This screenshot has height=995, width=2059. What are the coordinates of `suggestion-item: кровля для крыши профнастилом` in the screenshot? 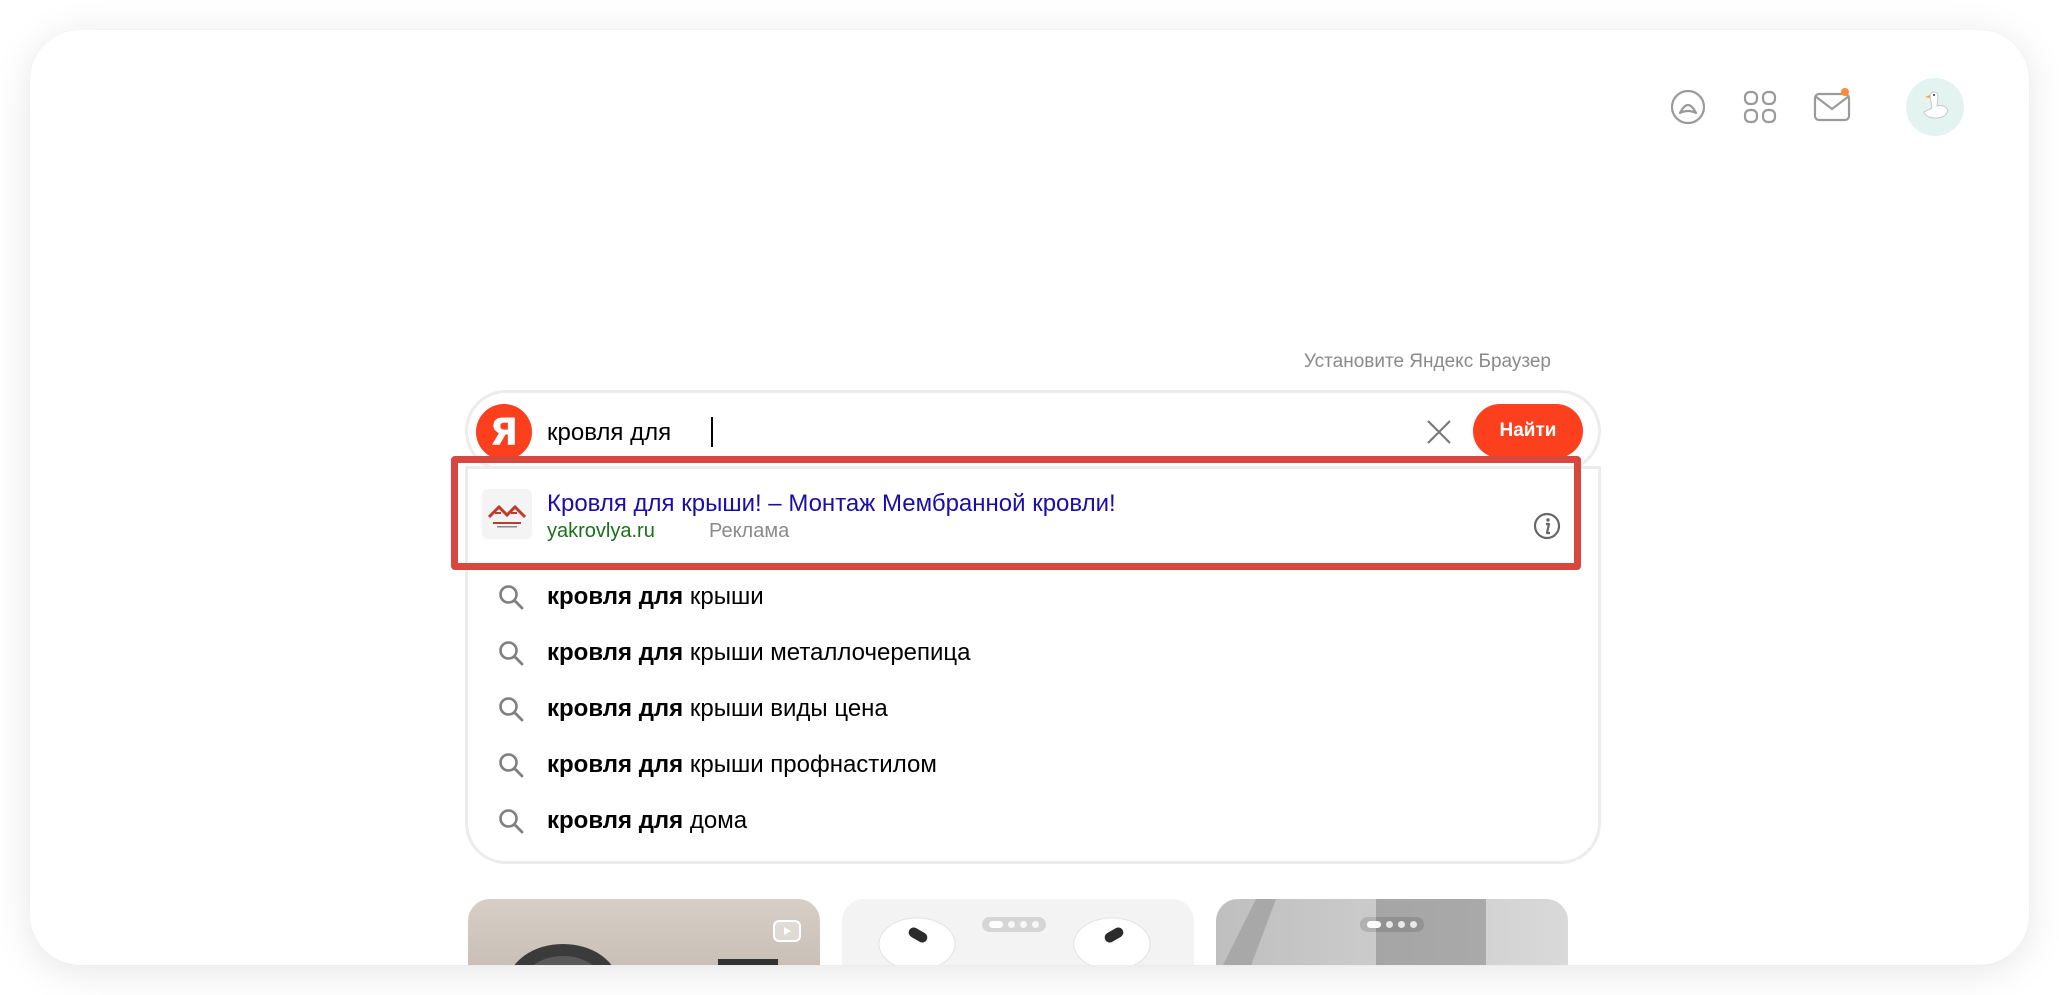 It's located at (1033, 765).